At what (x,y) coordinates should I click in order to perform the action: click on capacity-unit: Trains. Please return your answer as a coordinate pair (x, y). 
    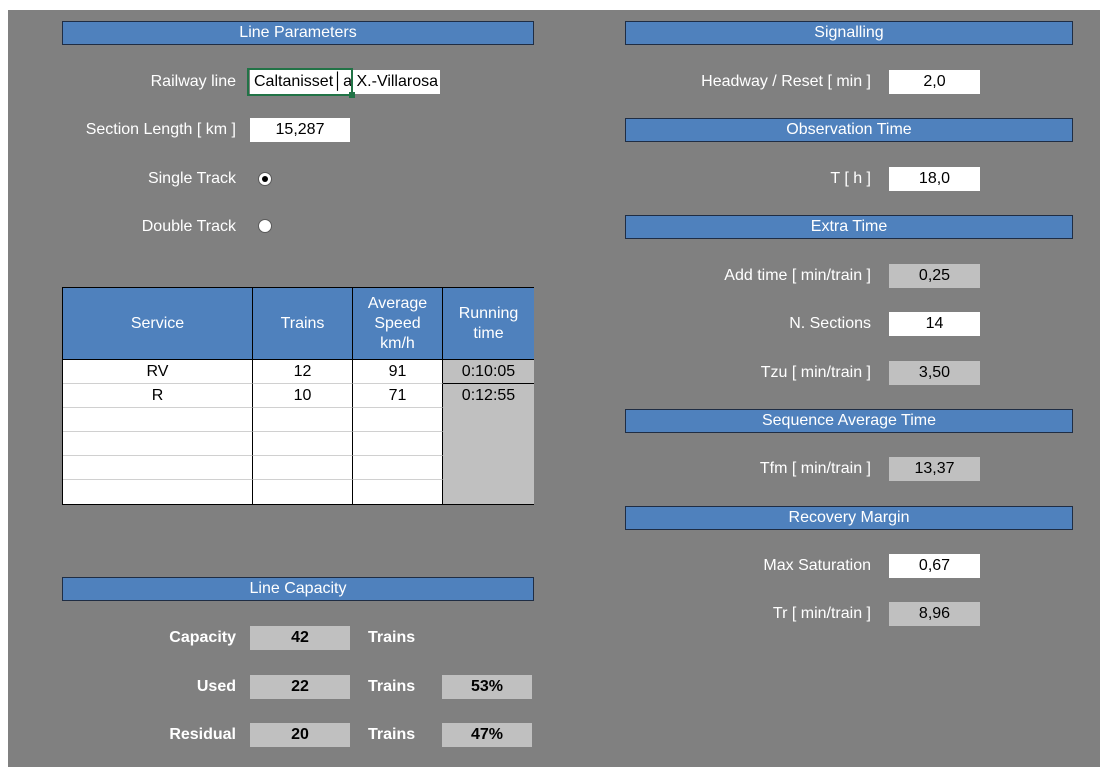
    Looking at the image, I should click on (392, 637).